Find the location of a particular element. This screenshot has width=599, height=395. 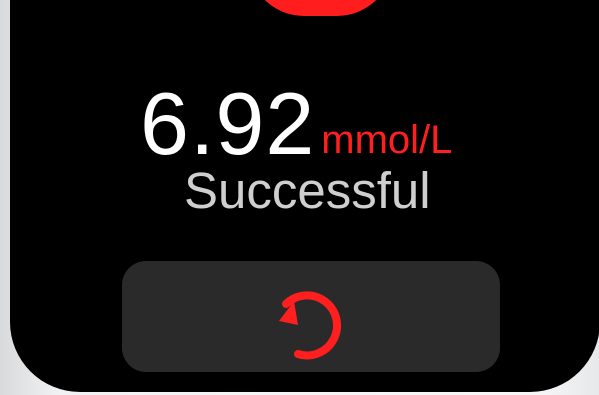

status-text: Successful is located at coordinates (307, 190).